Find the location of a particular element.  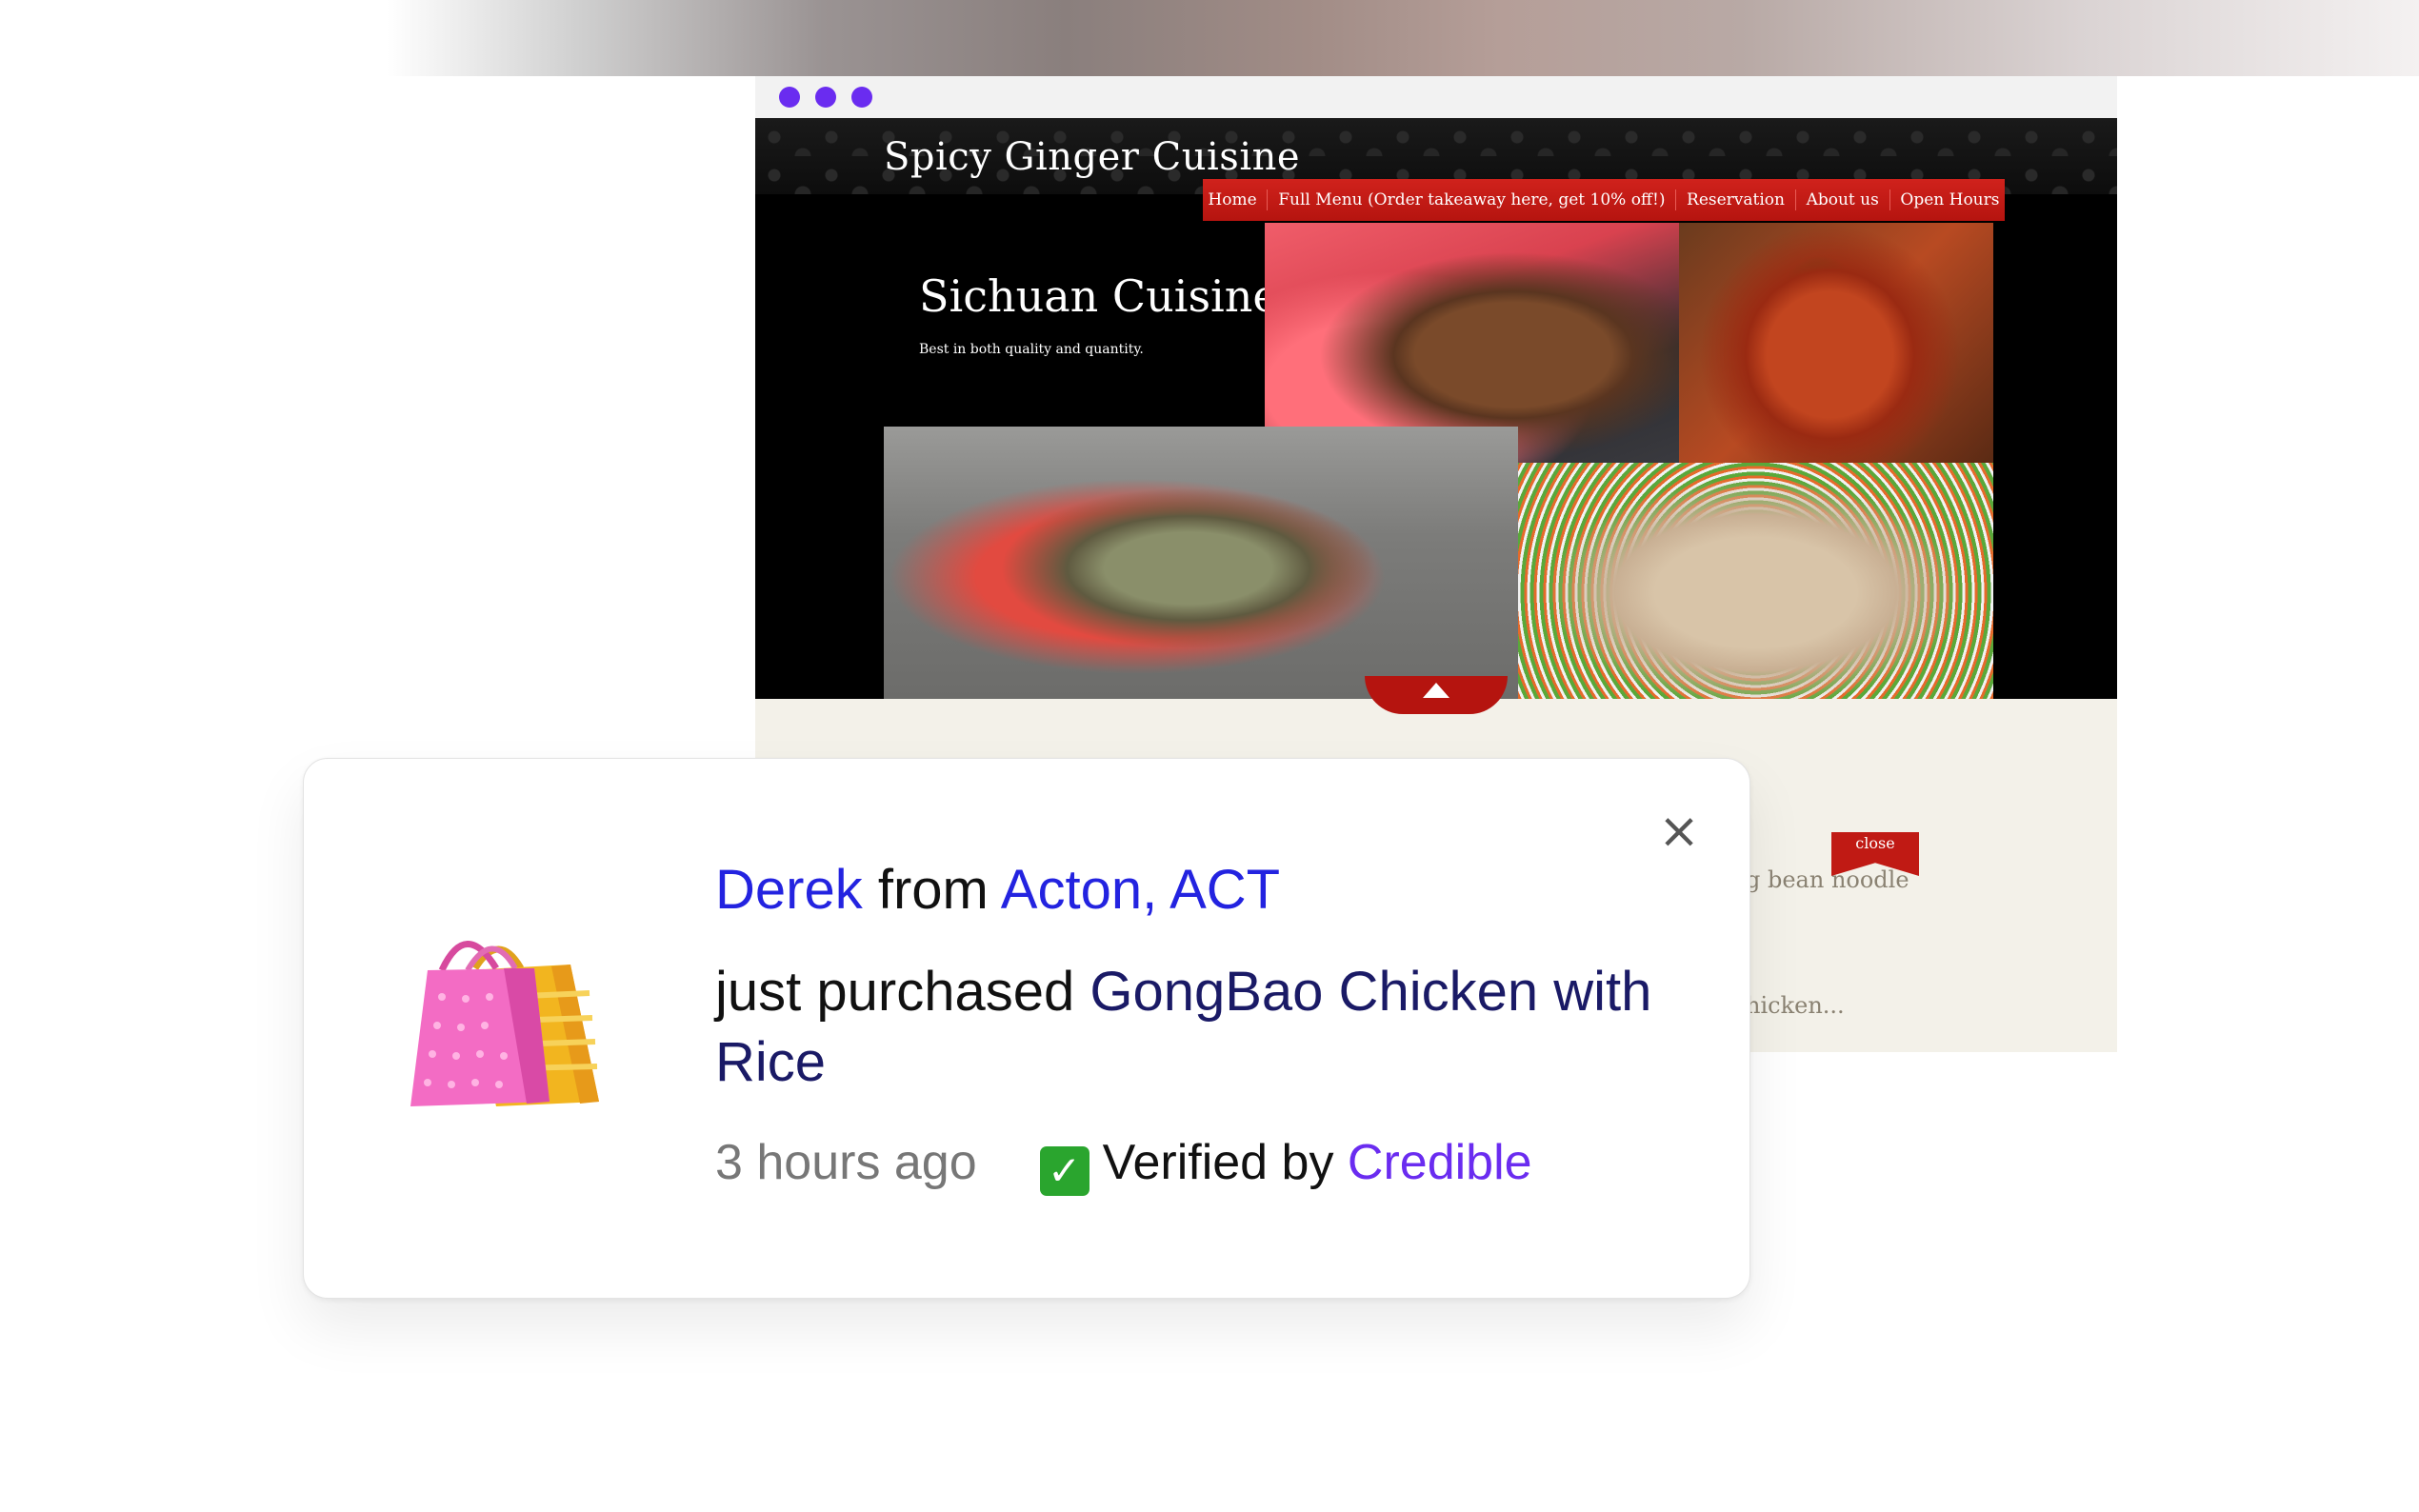

dish-photo-prawns is located at coordinates (1836, 343).